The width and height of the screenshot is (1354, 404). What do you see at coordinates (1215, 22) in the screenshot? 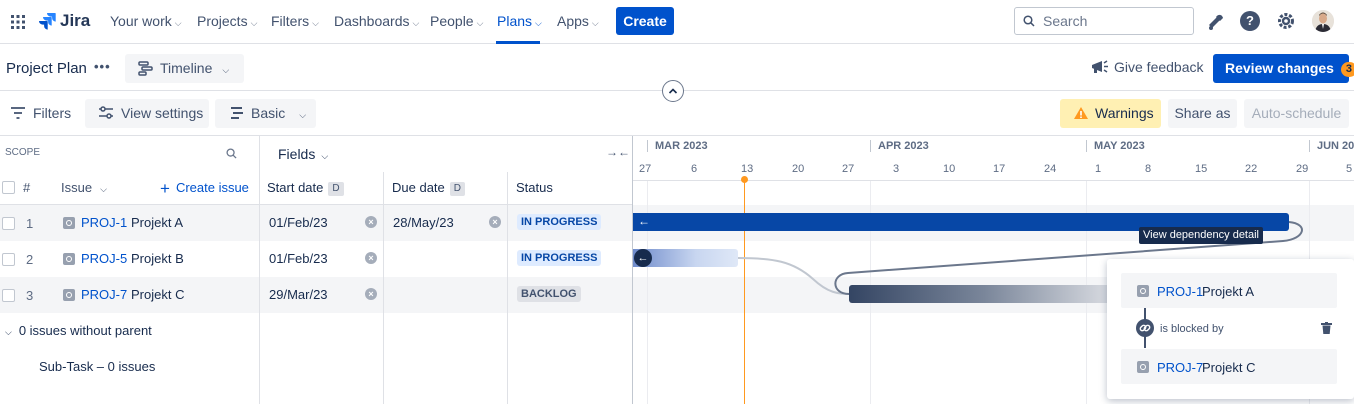
I see `notifications-icon` at bounding box center [1215, 22].